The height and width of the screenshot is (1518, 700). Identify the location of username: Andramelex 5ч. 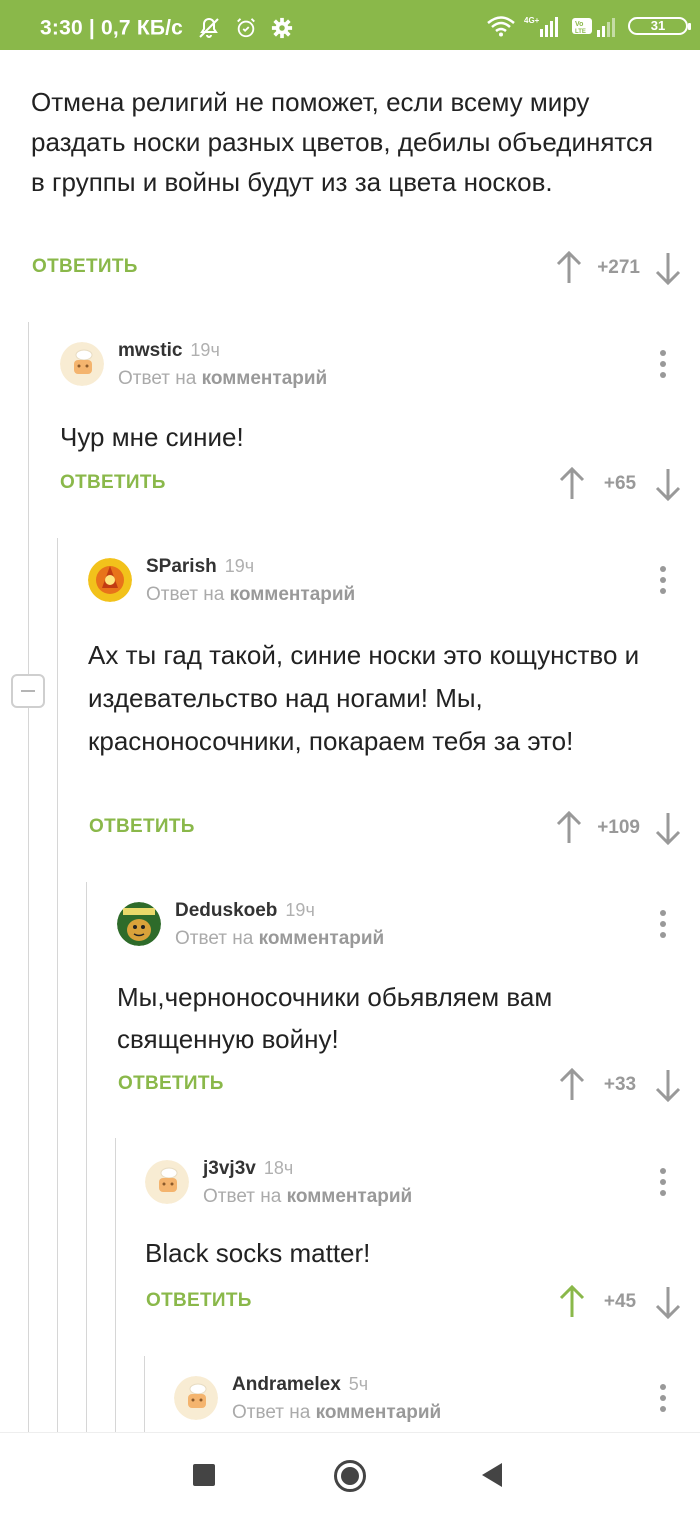
(300, 1385).